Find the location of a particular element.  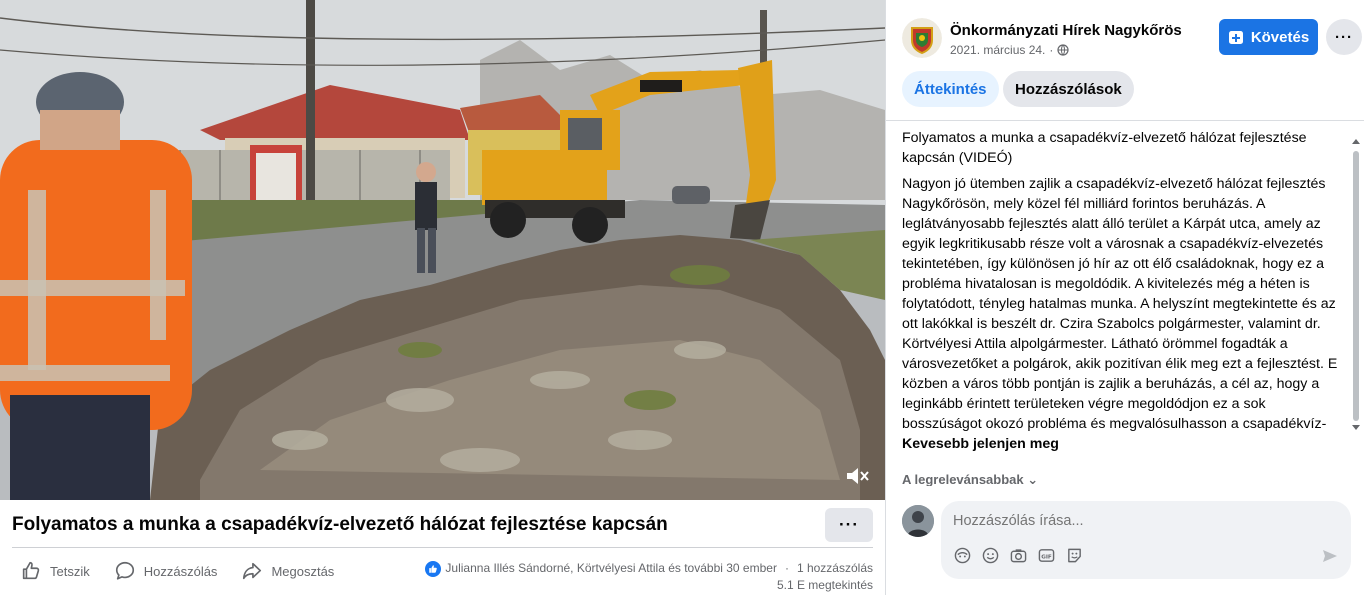

comment-composer: GIF is located at coordinates (1146, 540).